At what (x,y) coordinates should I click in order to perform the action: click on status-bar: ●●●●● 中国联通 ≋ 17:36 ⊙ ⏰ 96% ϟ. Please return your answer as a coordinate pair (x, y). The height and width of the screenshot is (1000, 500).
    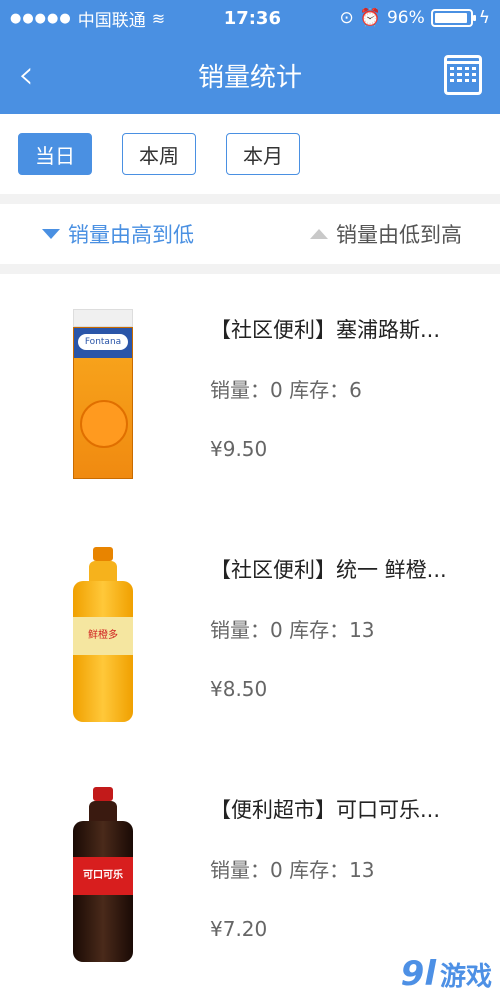
    Looking at the image, I should click on (250, 18).